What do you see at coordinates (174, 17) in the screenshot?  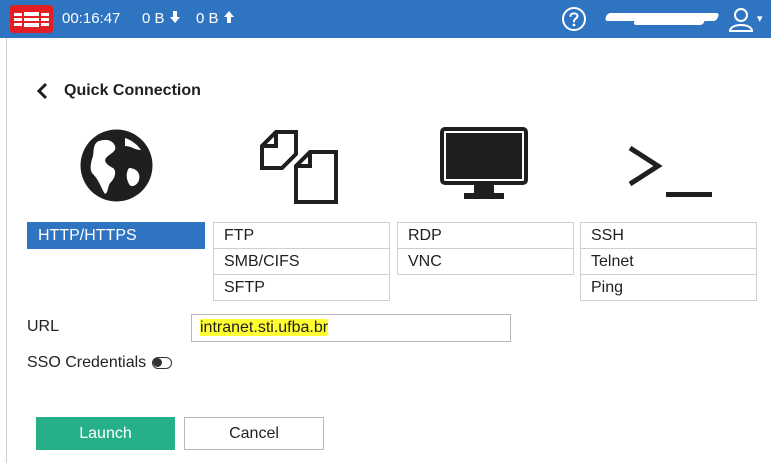 I see `arrow-down-icon` at bounding box center [174, 17].